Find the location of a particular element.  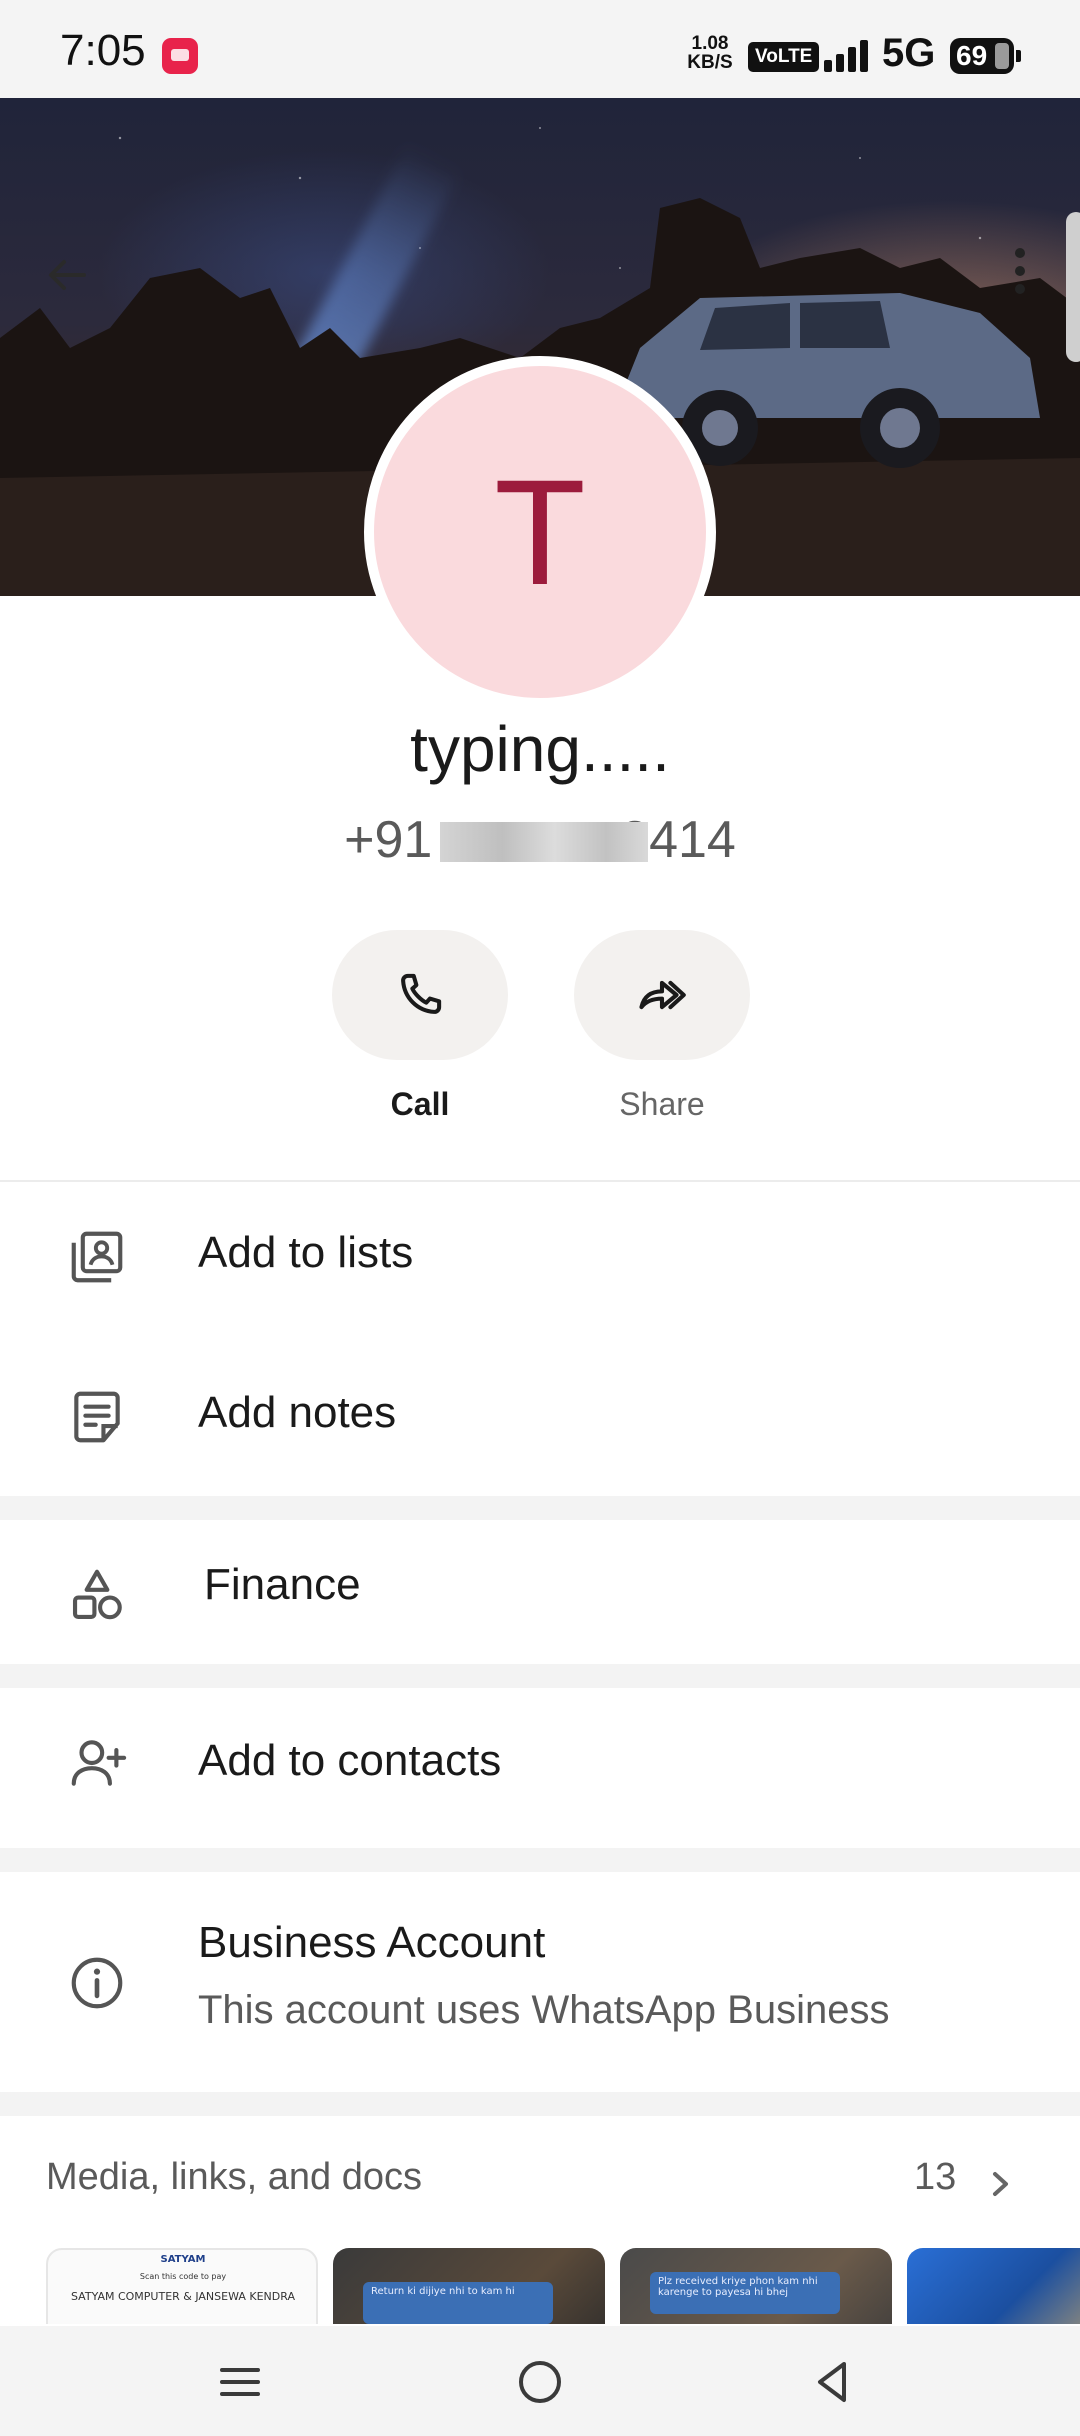

share-label: Share is located at coordinates (662, 1104).